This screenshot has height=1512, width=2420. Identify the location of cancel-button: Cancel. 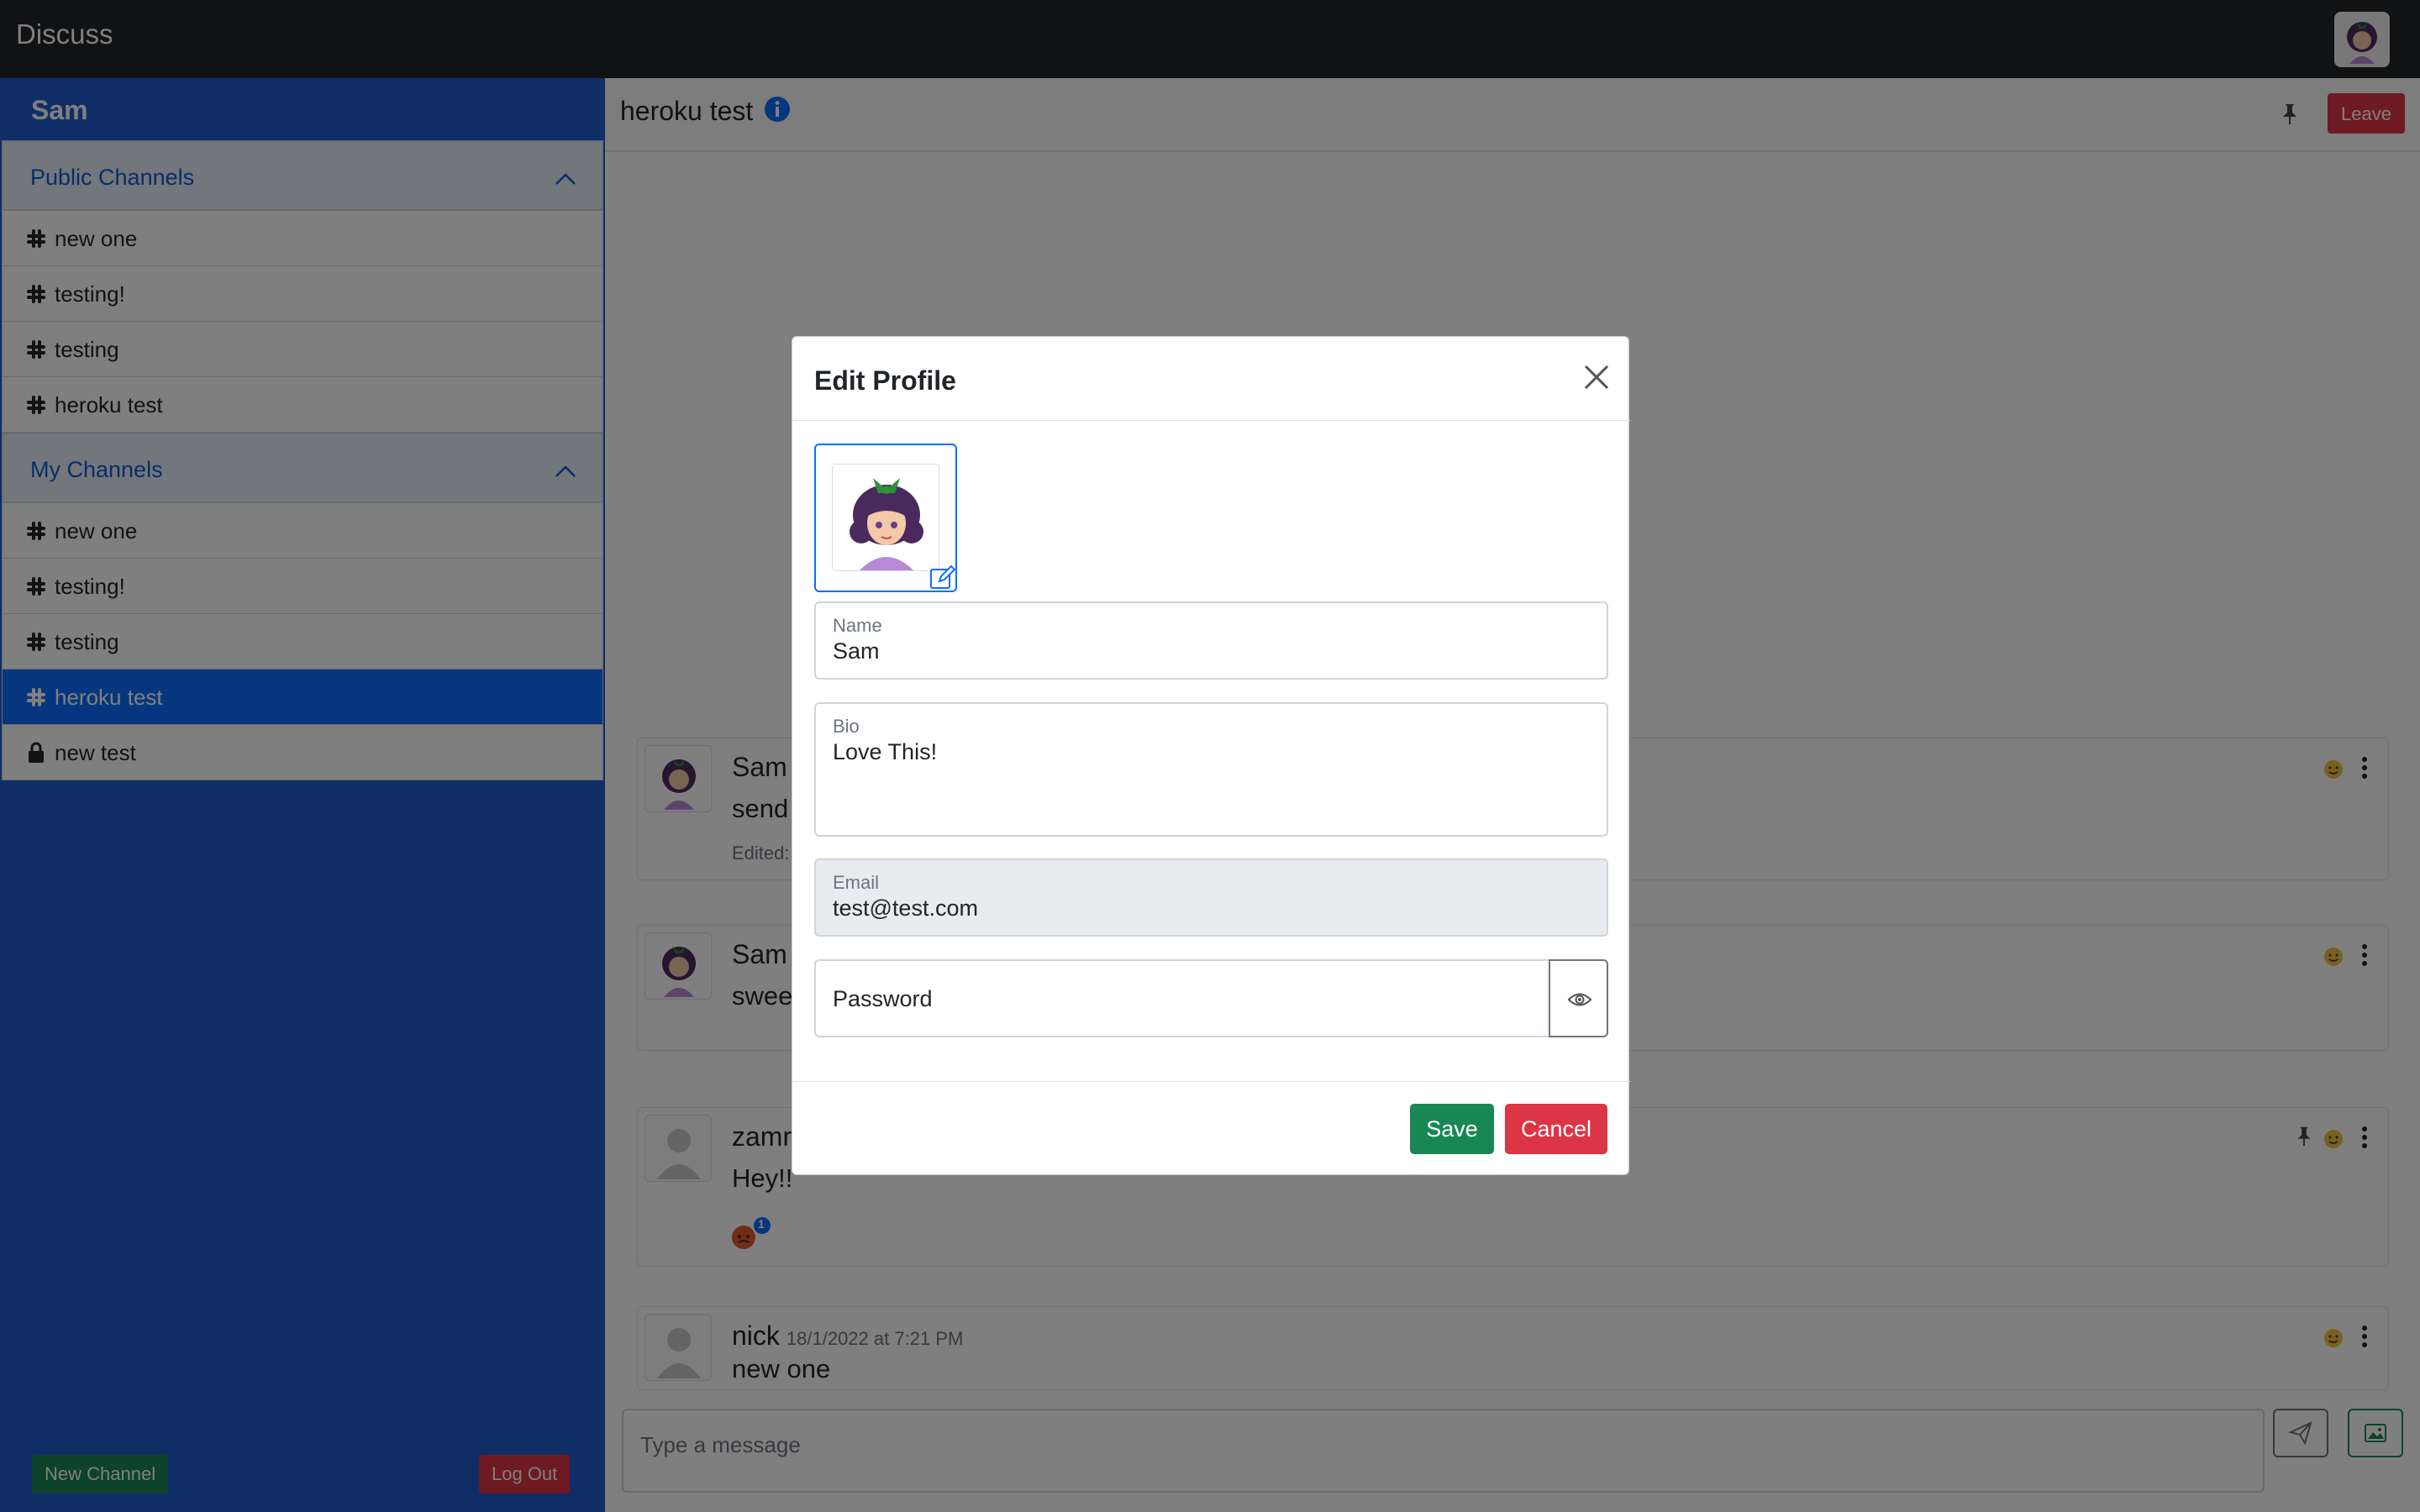
(1556, 1129).